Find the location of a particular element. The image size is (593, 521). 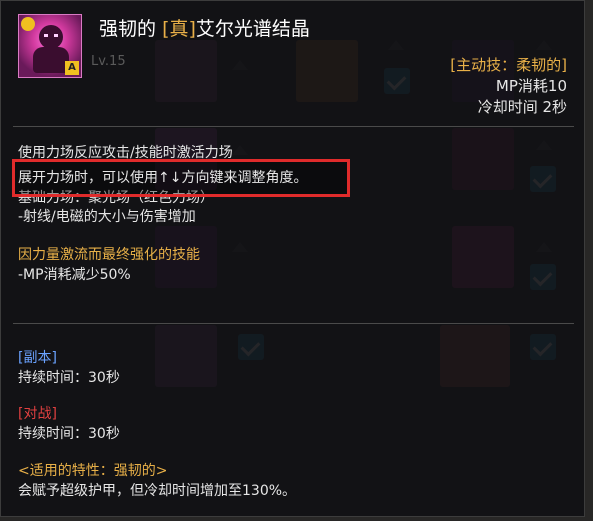

skill-icon-grade-badge: A is located at coordinates (72, 68).